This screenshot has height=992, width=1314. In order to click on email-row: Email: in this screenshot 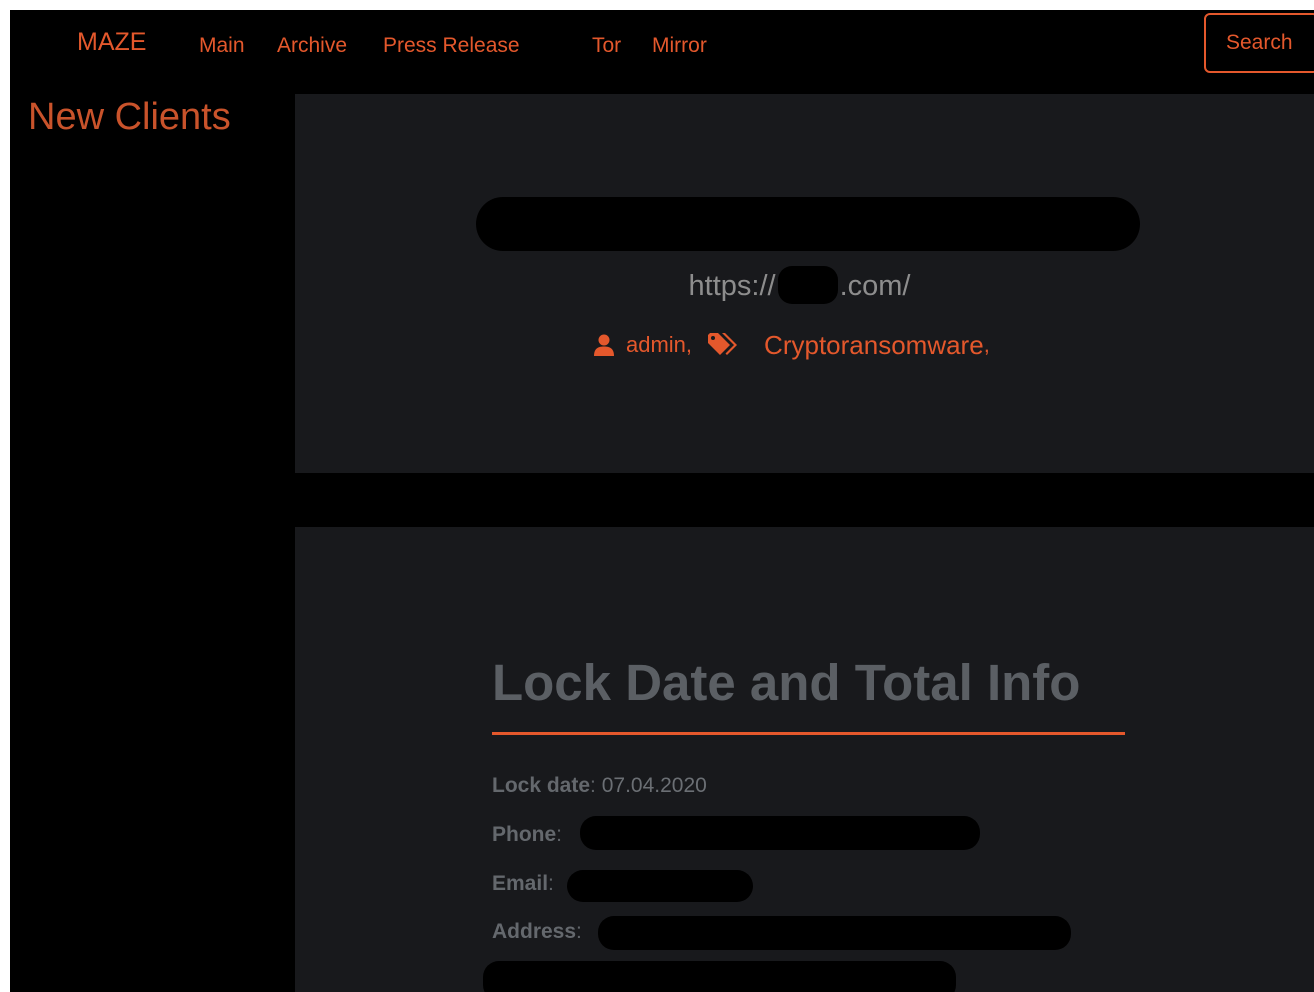, I will do `click(523, 884)`.